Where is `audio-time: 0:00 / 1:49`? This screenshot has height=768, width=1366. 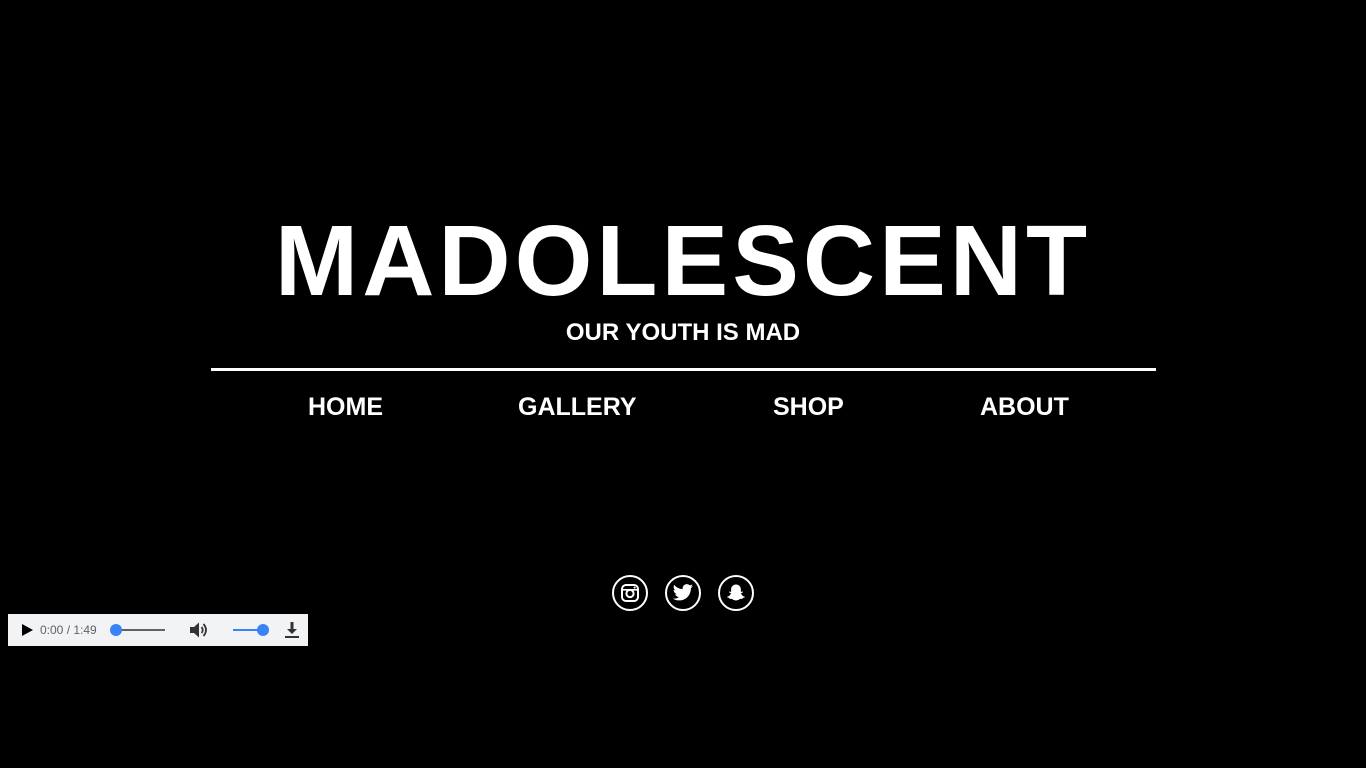
audio-time: 0:00 / 1:49 is located at coordinates (68, 630).